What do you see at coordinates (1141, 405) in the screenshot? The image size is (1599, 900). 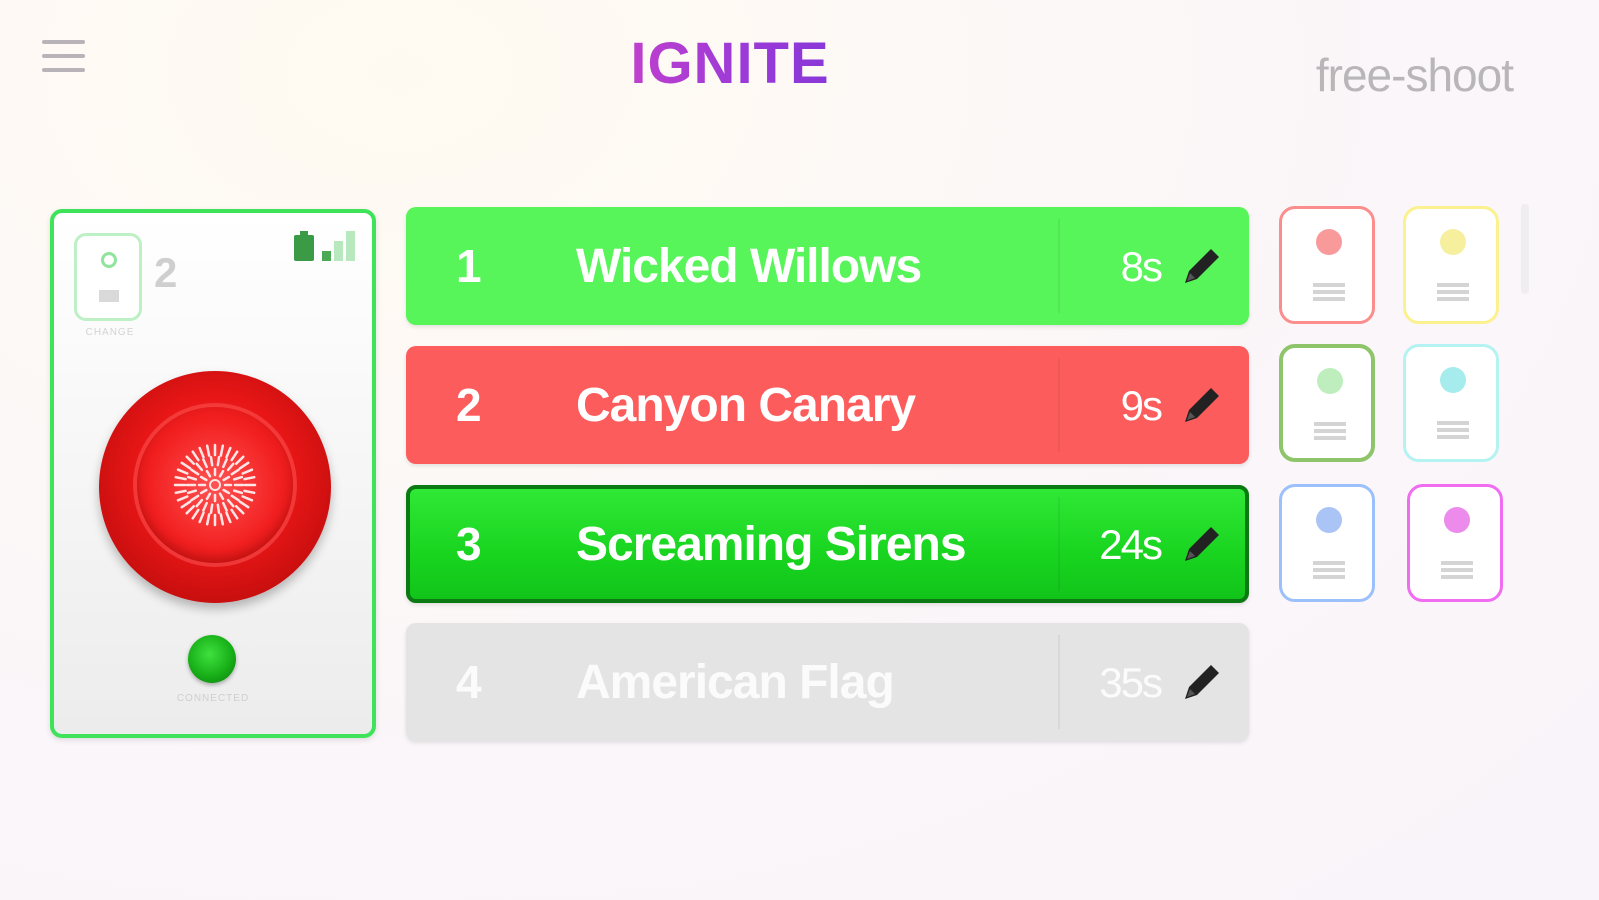 I see `sequence-duration: 9s` at bounding box center [1141, 405].